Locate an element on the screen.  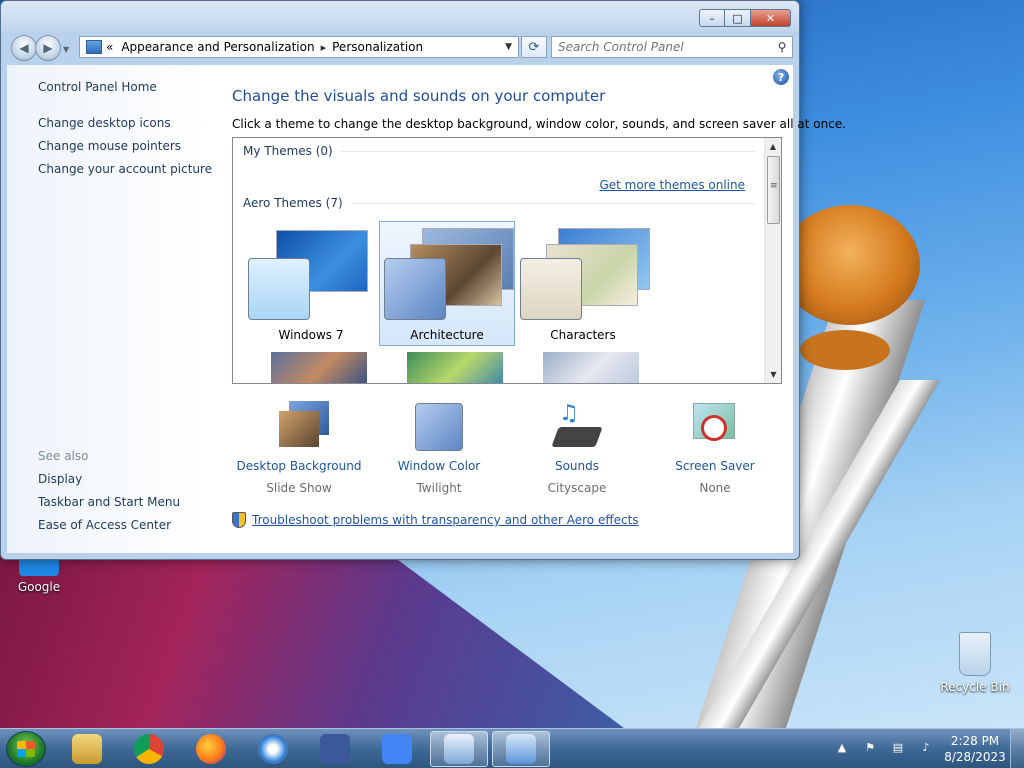
search-icon: ⚲ is located at coordinates (782, 47).